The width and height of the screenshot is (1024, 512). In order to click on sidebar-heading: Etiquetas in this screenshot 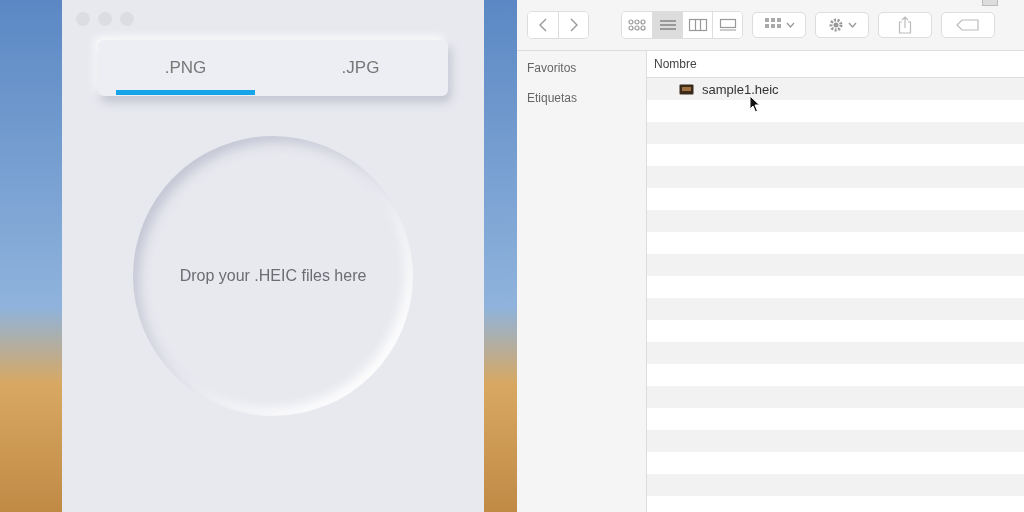, I will do `click(553, 98)`.